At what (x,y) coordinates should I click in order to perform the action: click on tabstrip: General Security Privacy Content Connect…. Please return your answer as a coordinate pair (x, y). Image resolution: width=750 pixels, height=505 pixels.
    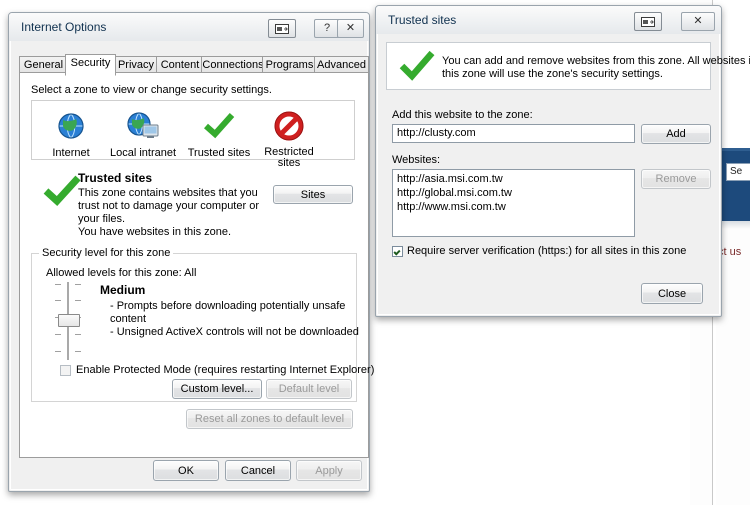
    Looking at the image, I should click on (194, 65).